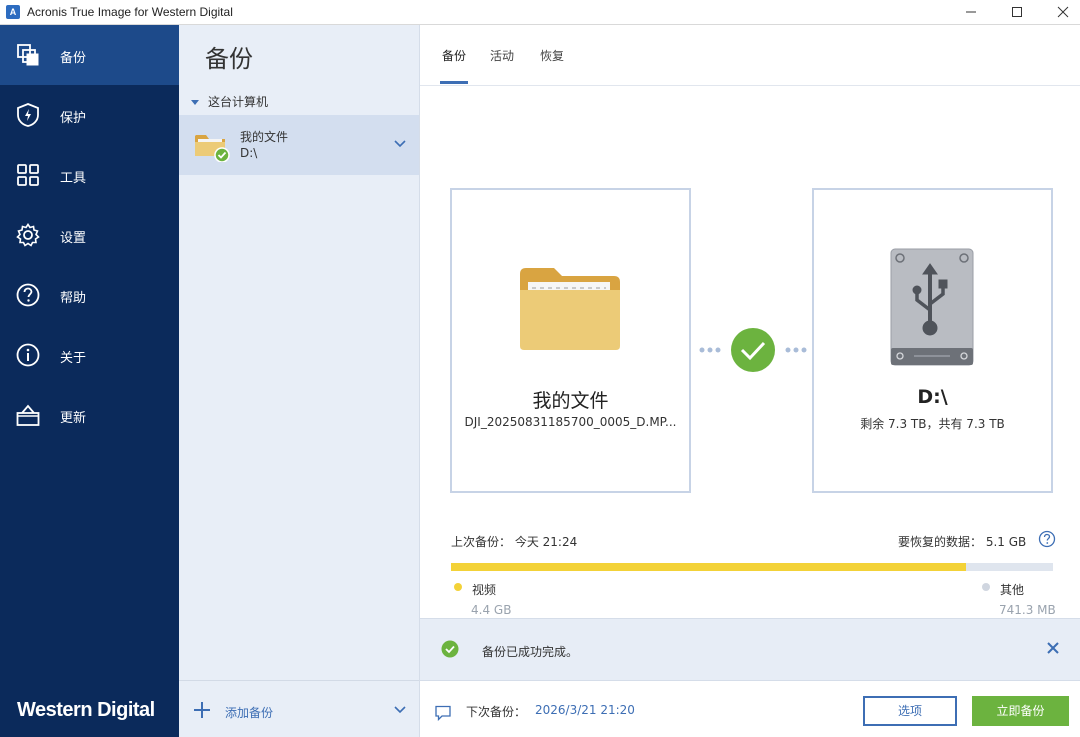 The height and width of the screenshot is (737, 1080). I want to click on success-notification: 备份已成功完成。, so click(750, 649).